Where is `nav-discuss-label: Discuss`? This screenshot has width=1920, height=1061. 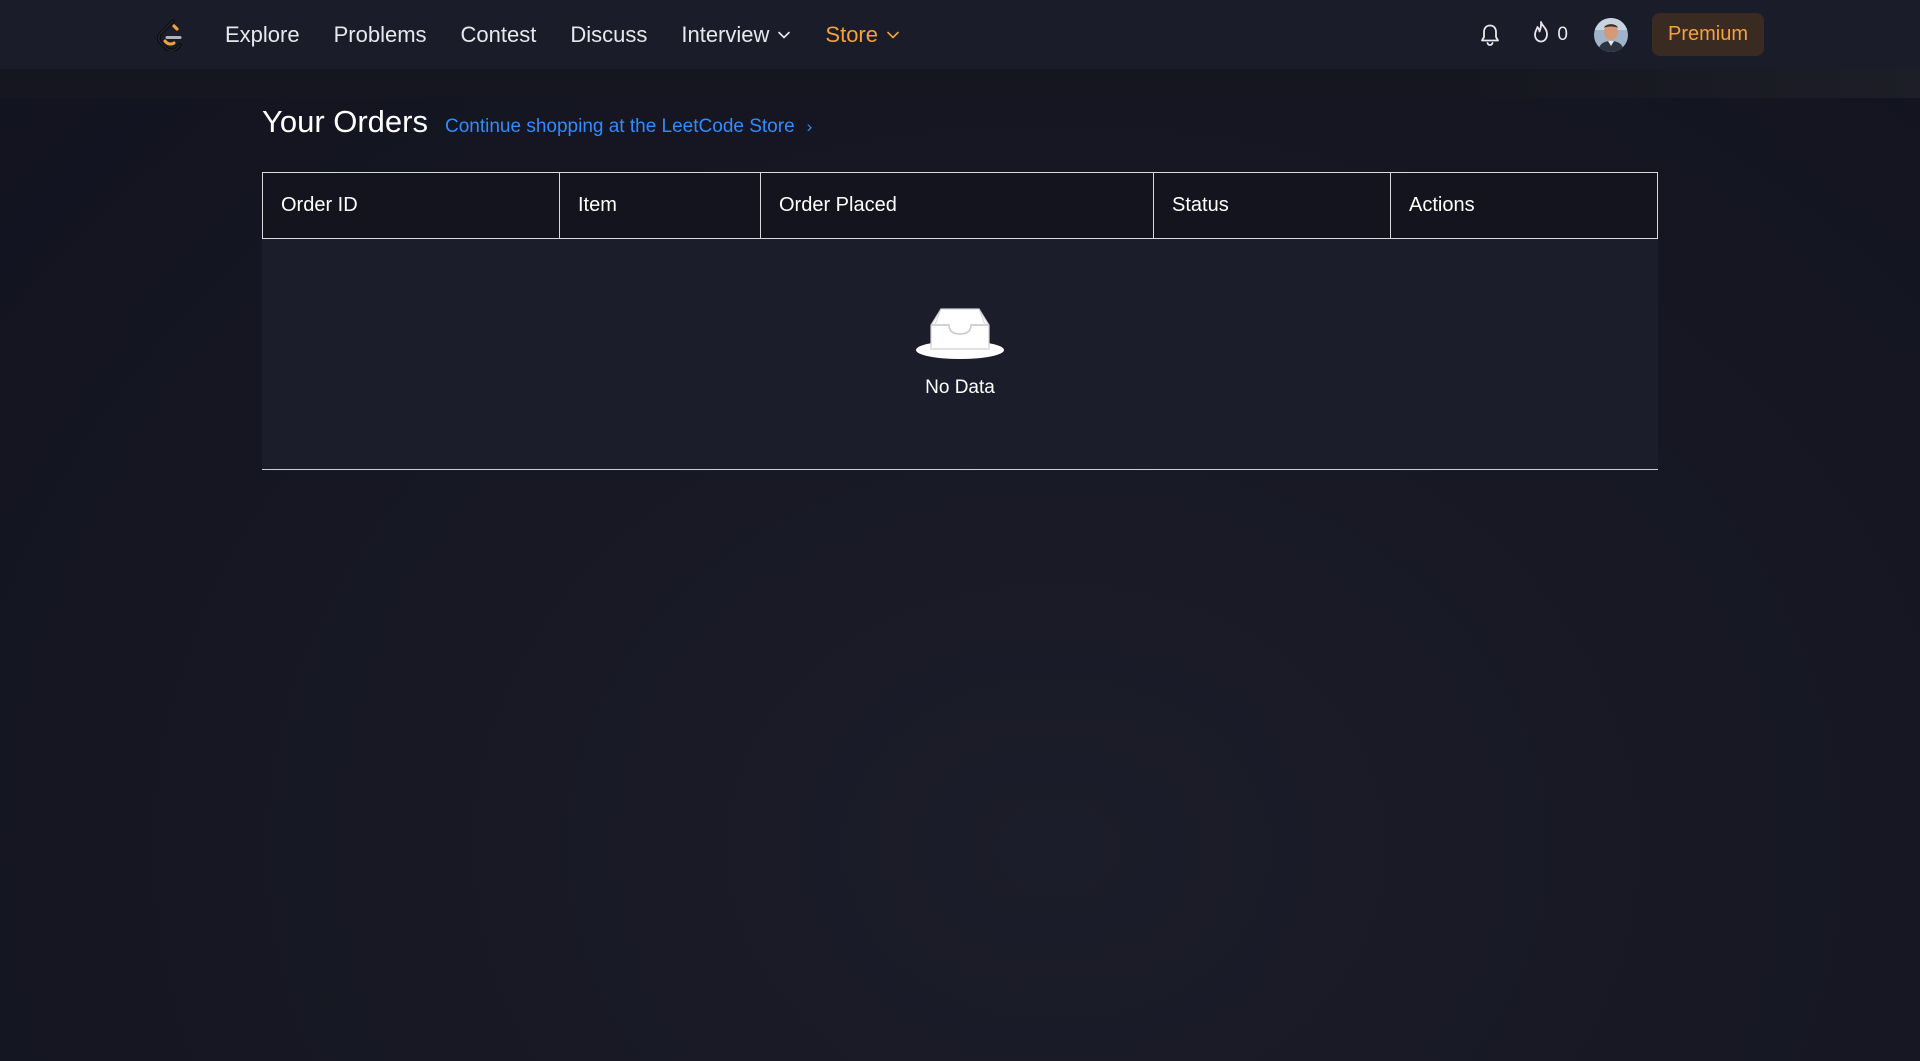
nav-discuss-label: Discuss is located at coordinates (609, 34).